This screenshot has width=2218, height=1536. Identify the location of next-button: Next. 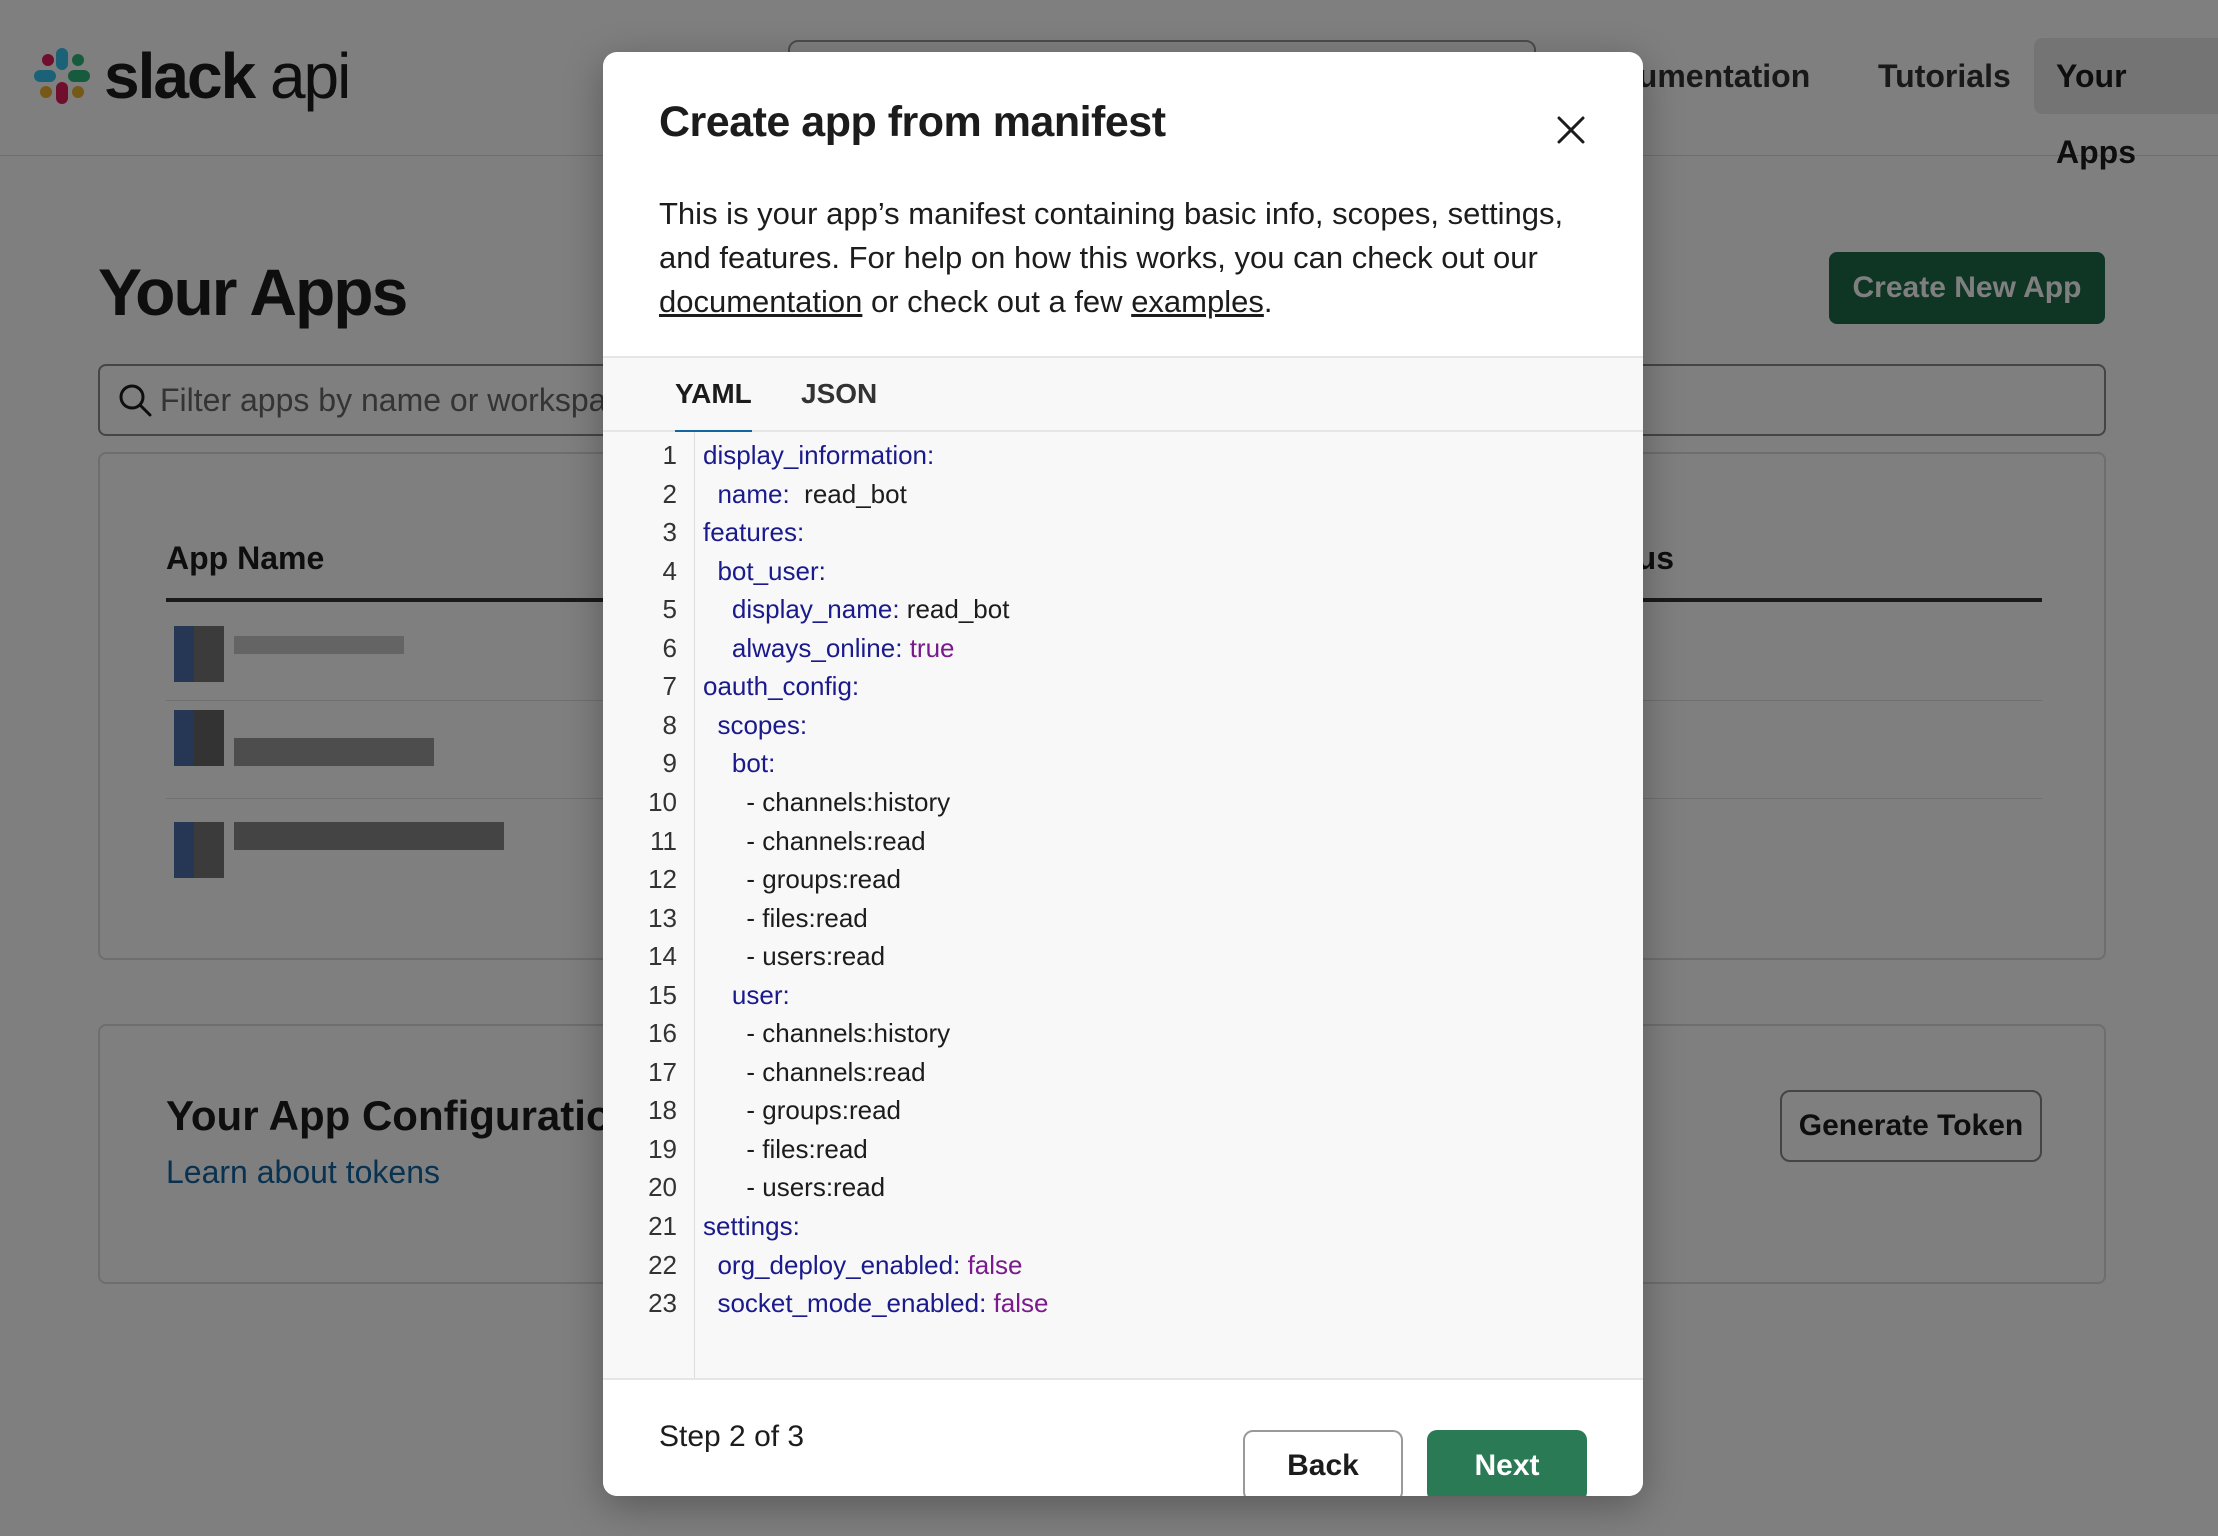
(1507, 1463).